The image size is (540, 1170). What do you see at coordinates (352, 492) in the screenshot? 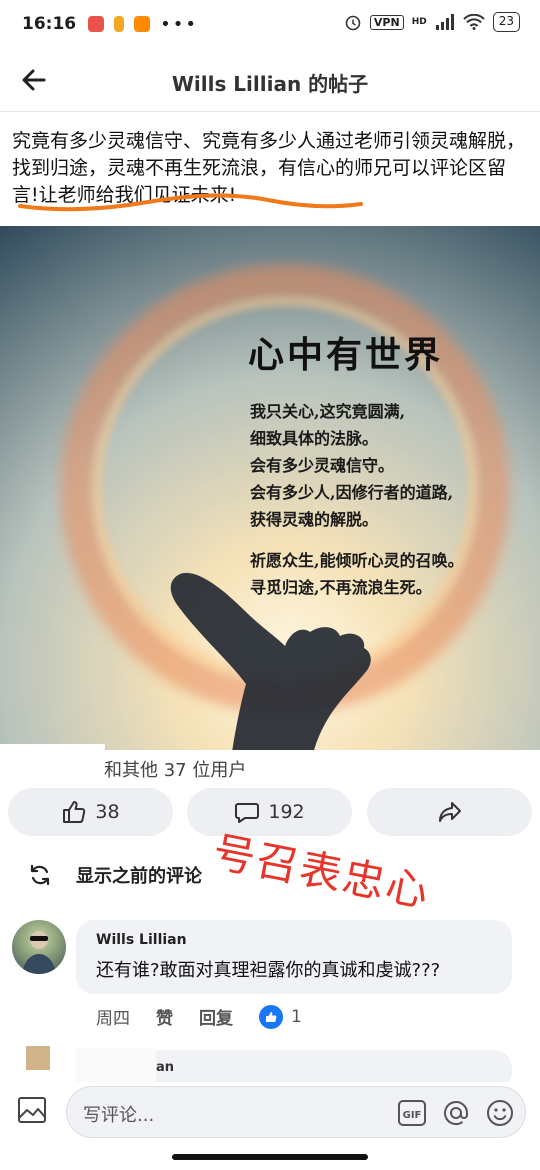
I see `poem-line: 会有多少人,因修行者的道路,` at bounding box center [352, 492].